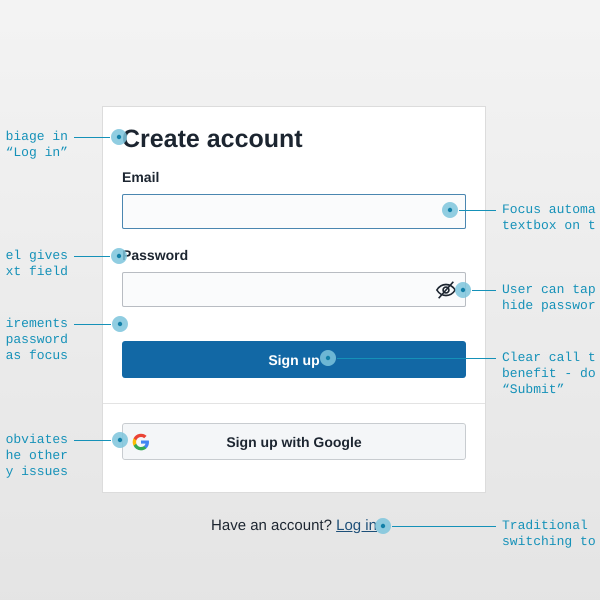 Image resolution: width=600 pixels, height=600 pixels. I want to click on annotation-text: Focus automa textbox on t, so click(549, 218).